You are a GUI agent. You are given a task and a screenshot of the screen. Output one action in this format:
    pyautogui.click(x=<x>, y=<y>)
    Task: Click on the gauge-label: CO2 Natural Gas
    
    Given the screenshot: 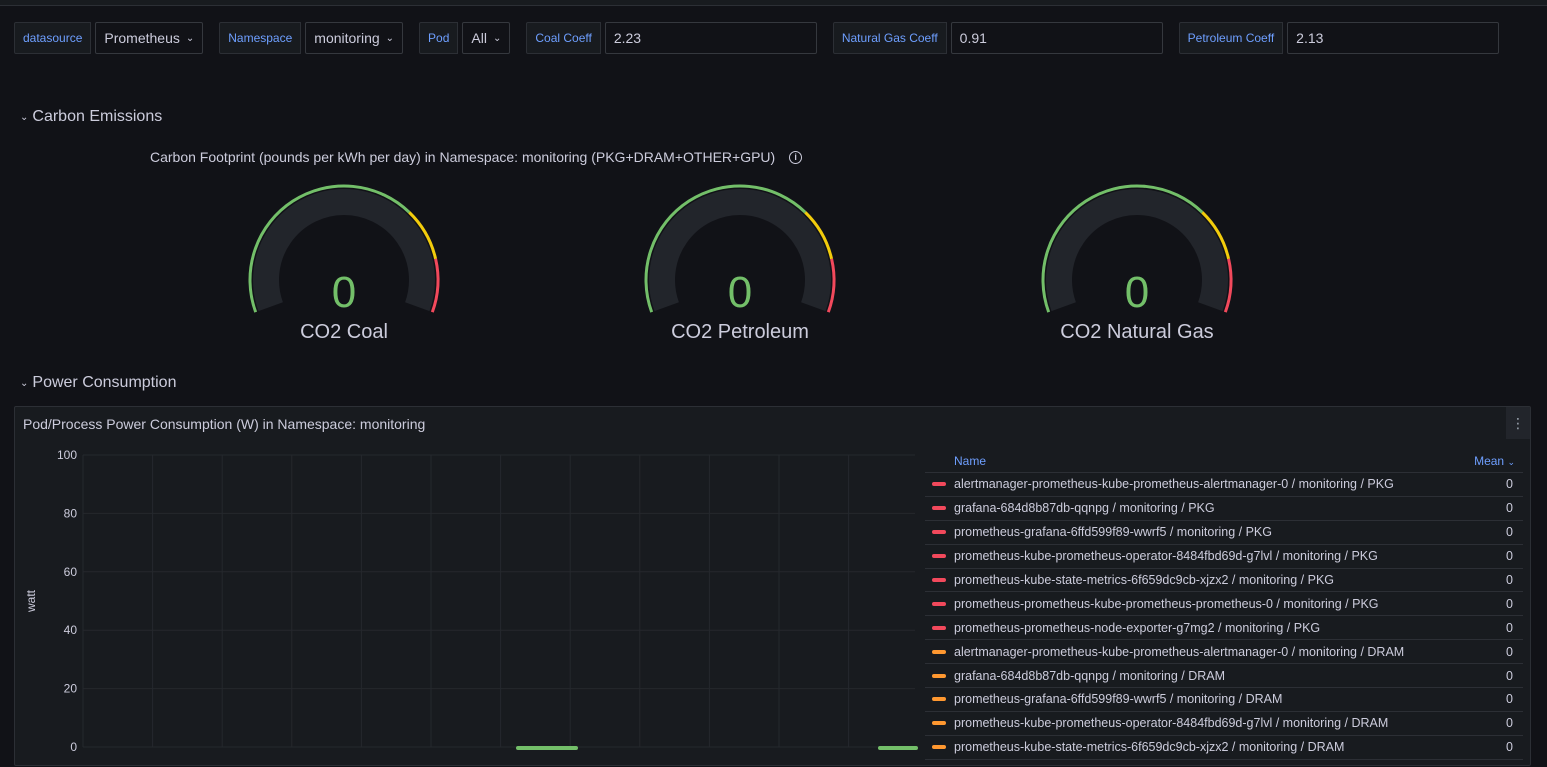 What is the action you would take?
    pyautogui.click(x=1137, y=332)
    